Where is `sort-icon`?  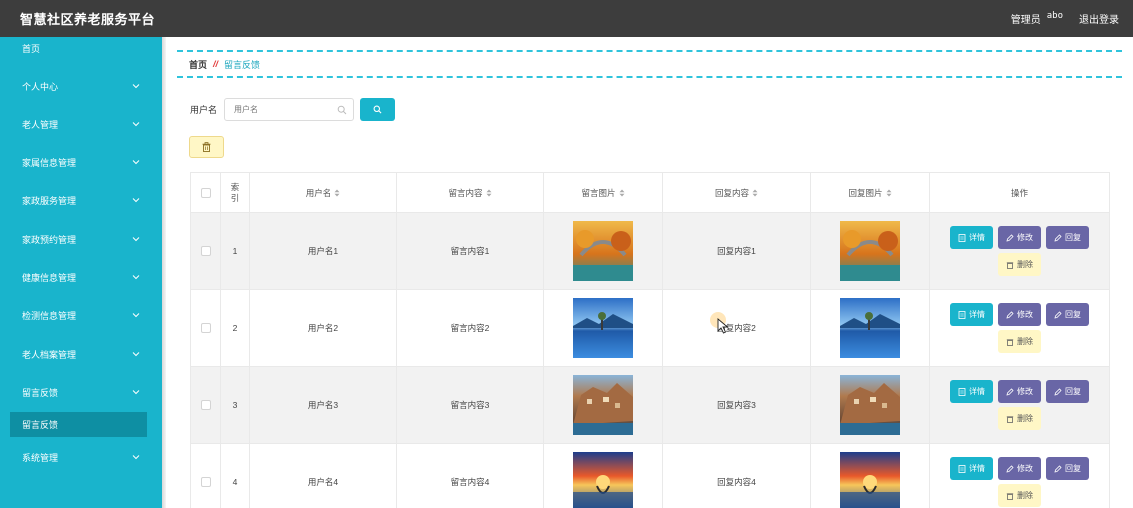
sort-icon is located at coordinates (888, 193).